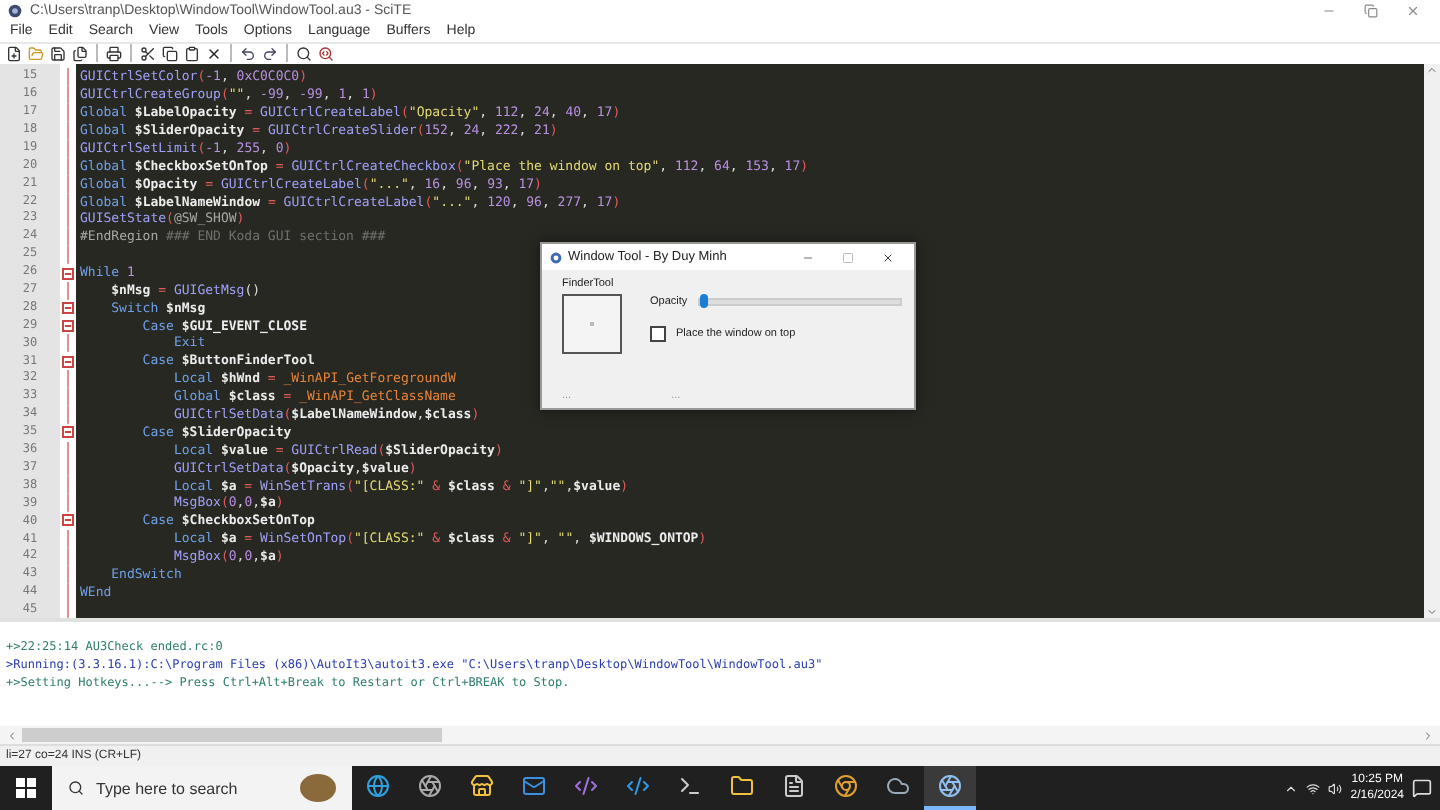  I want to click on opacity-slider, so click(799, 302).